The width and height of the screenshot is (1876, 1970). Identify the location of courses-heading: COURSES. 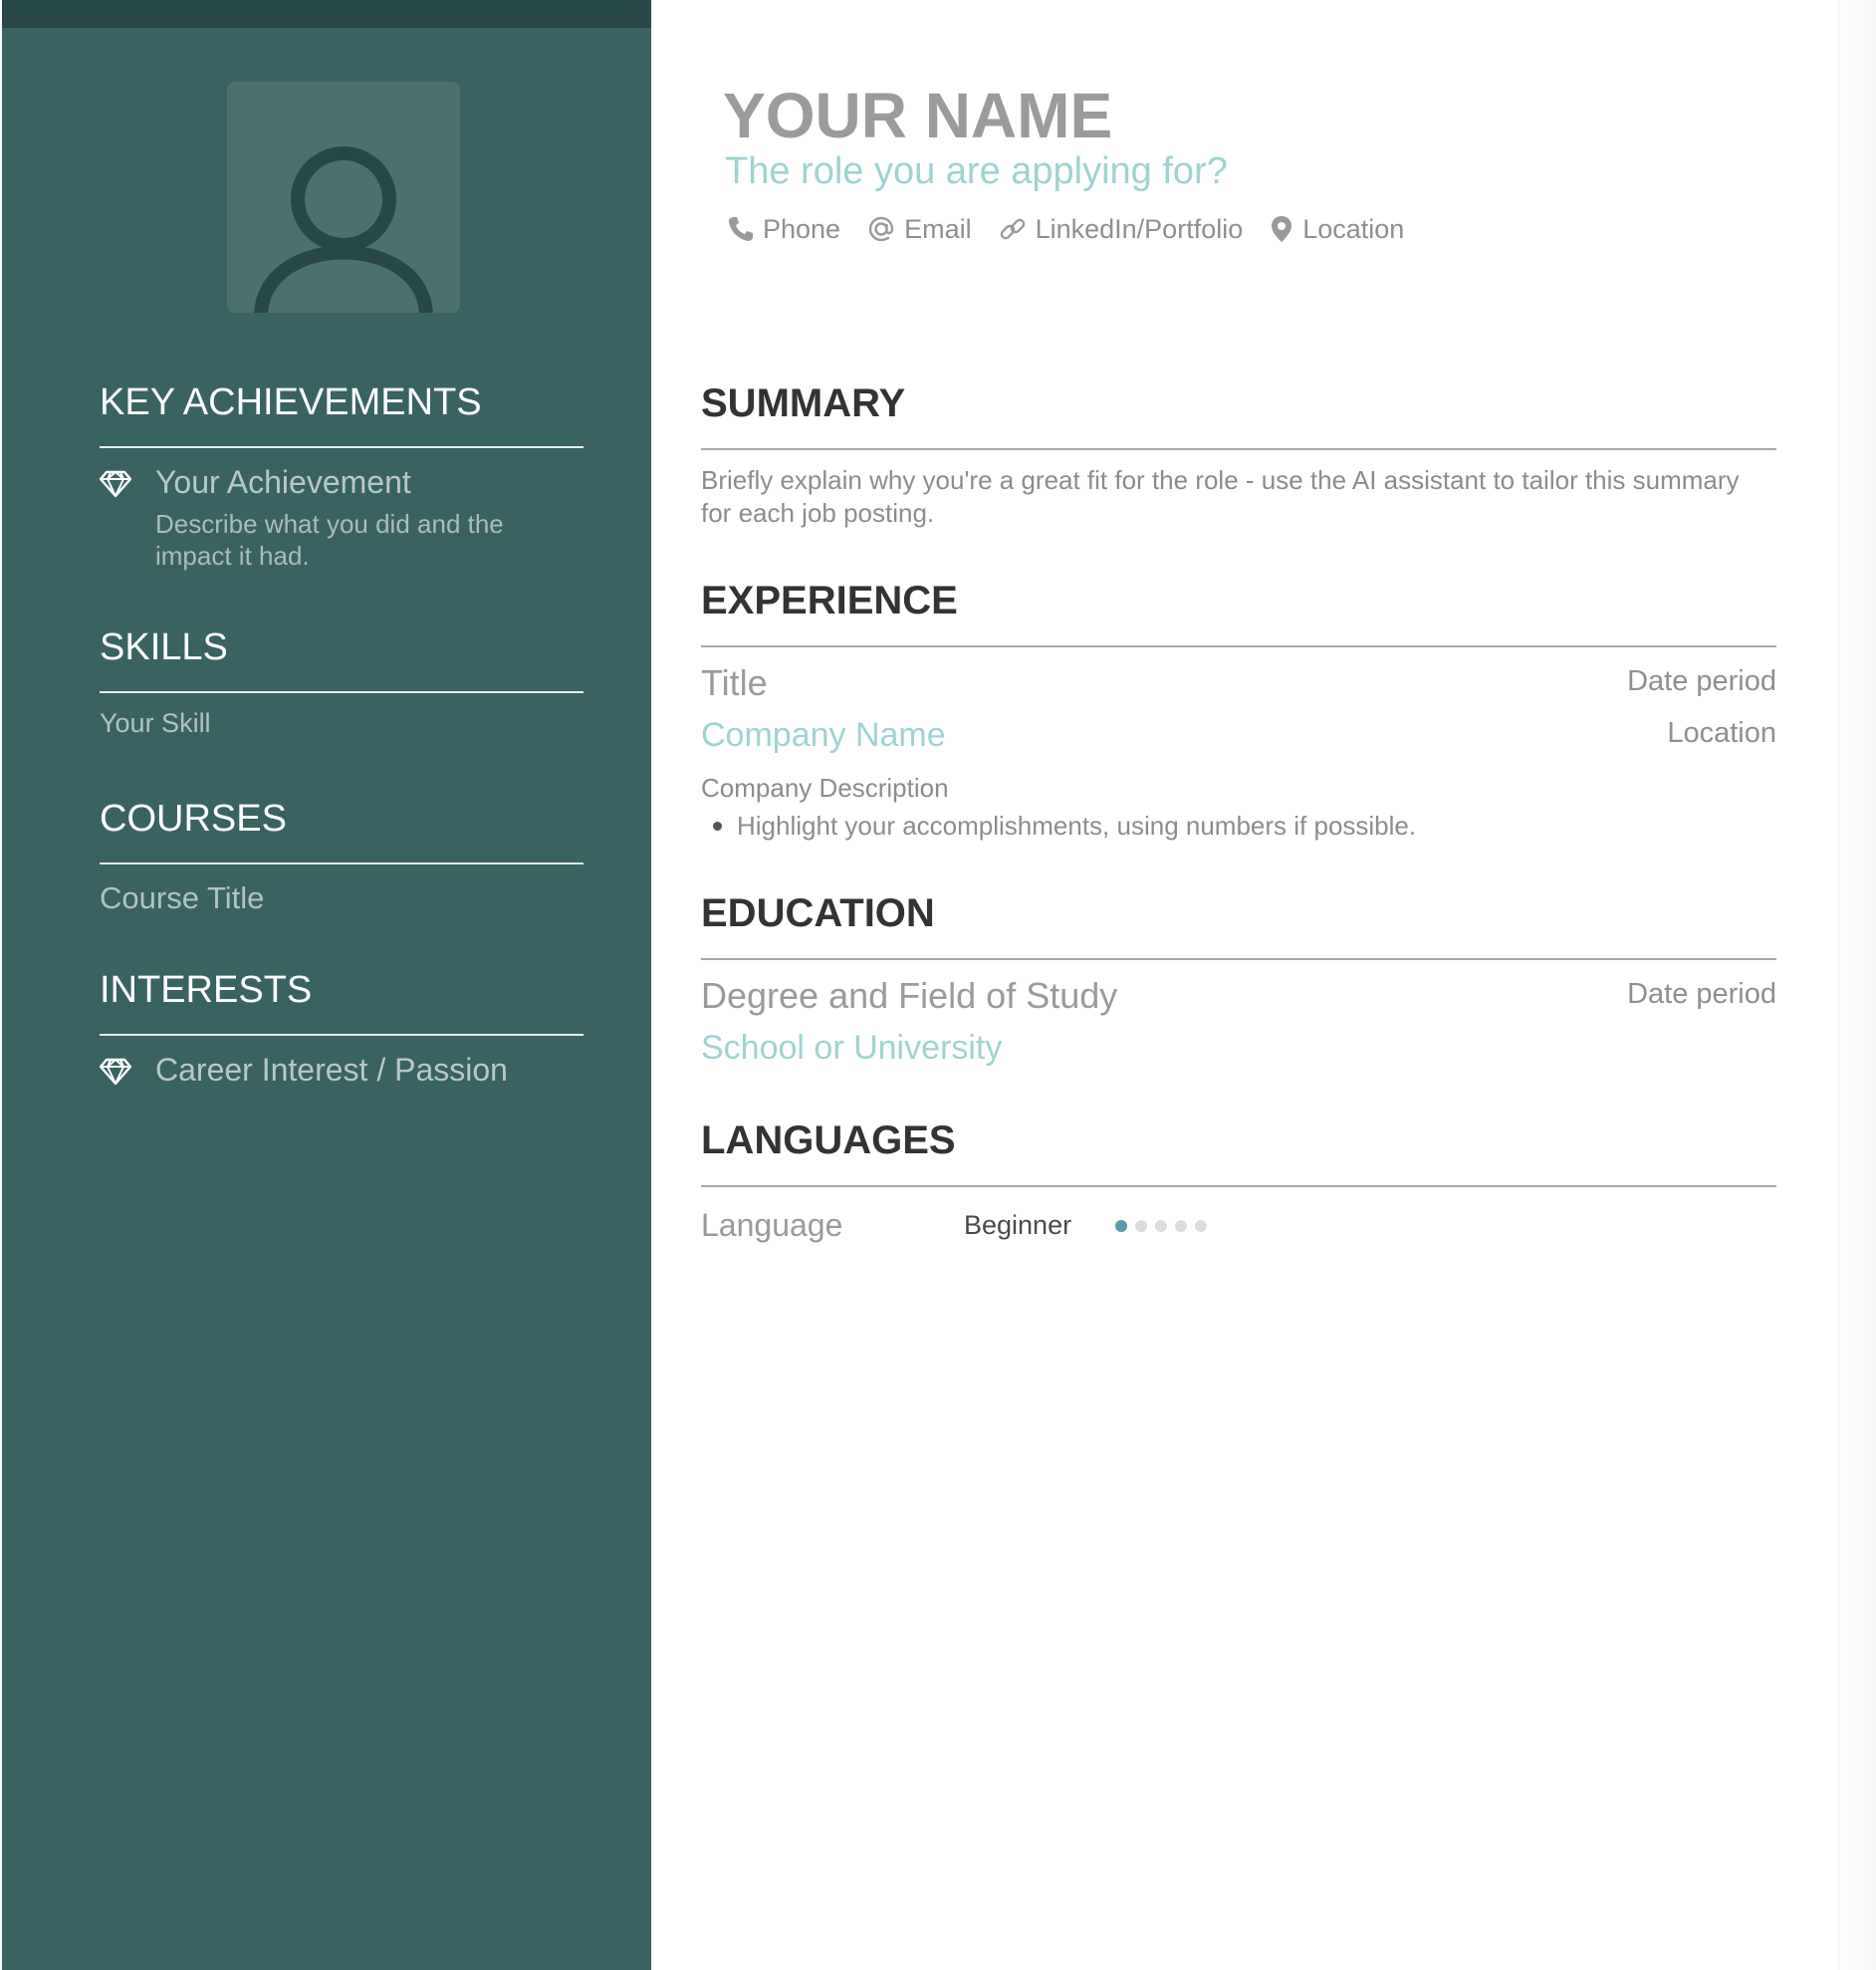
(194, 819).